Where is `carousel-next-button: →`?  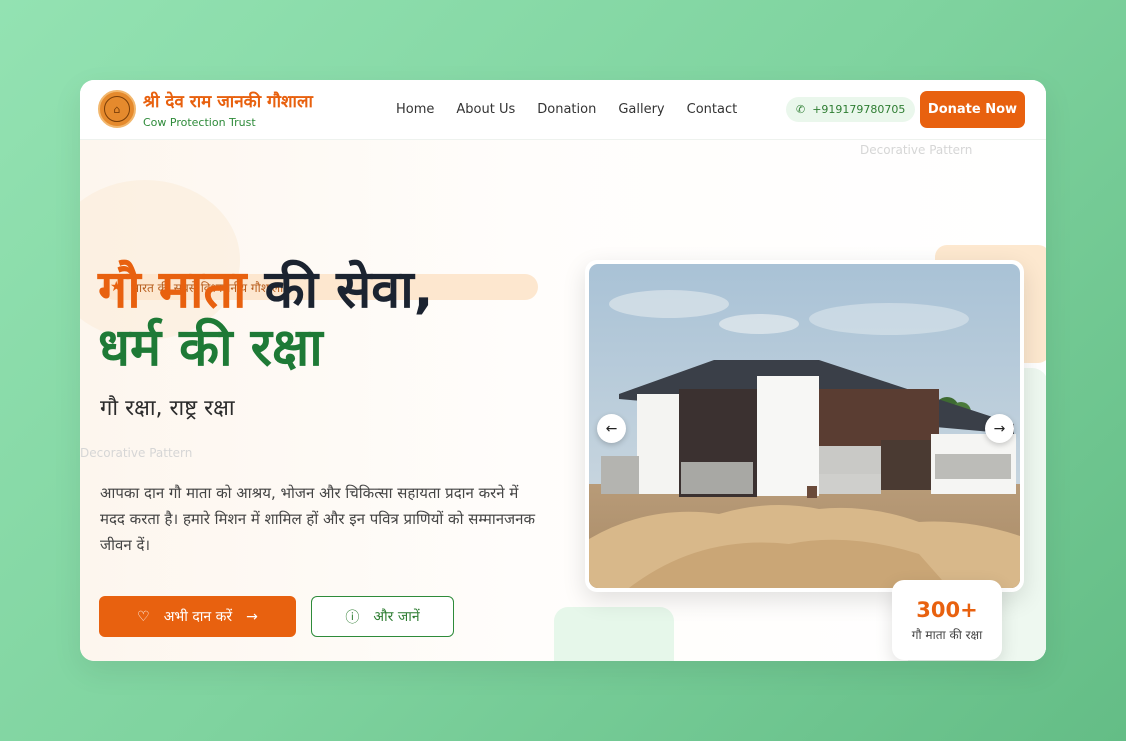
carousel-next-button: → is located at coordinates (999, 428).